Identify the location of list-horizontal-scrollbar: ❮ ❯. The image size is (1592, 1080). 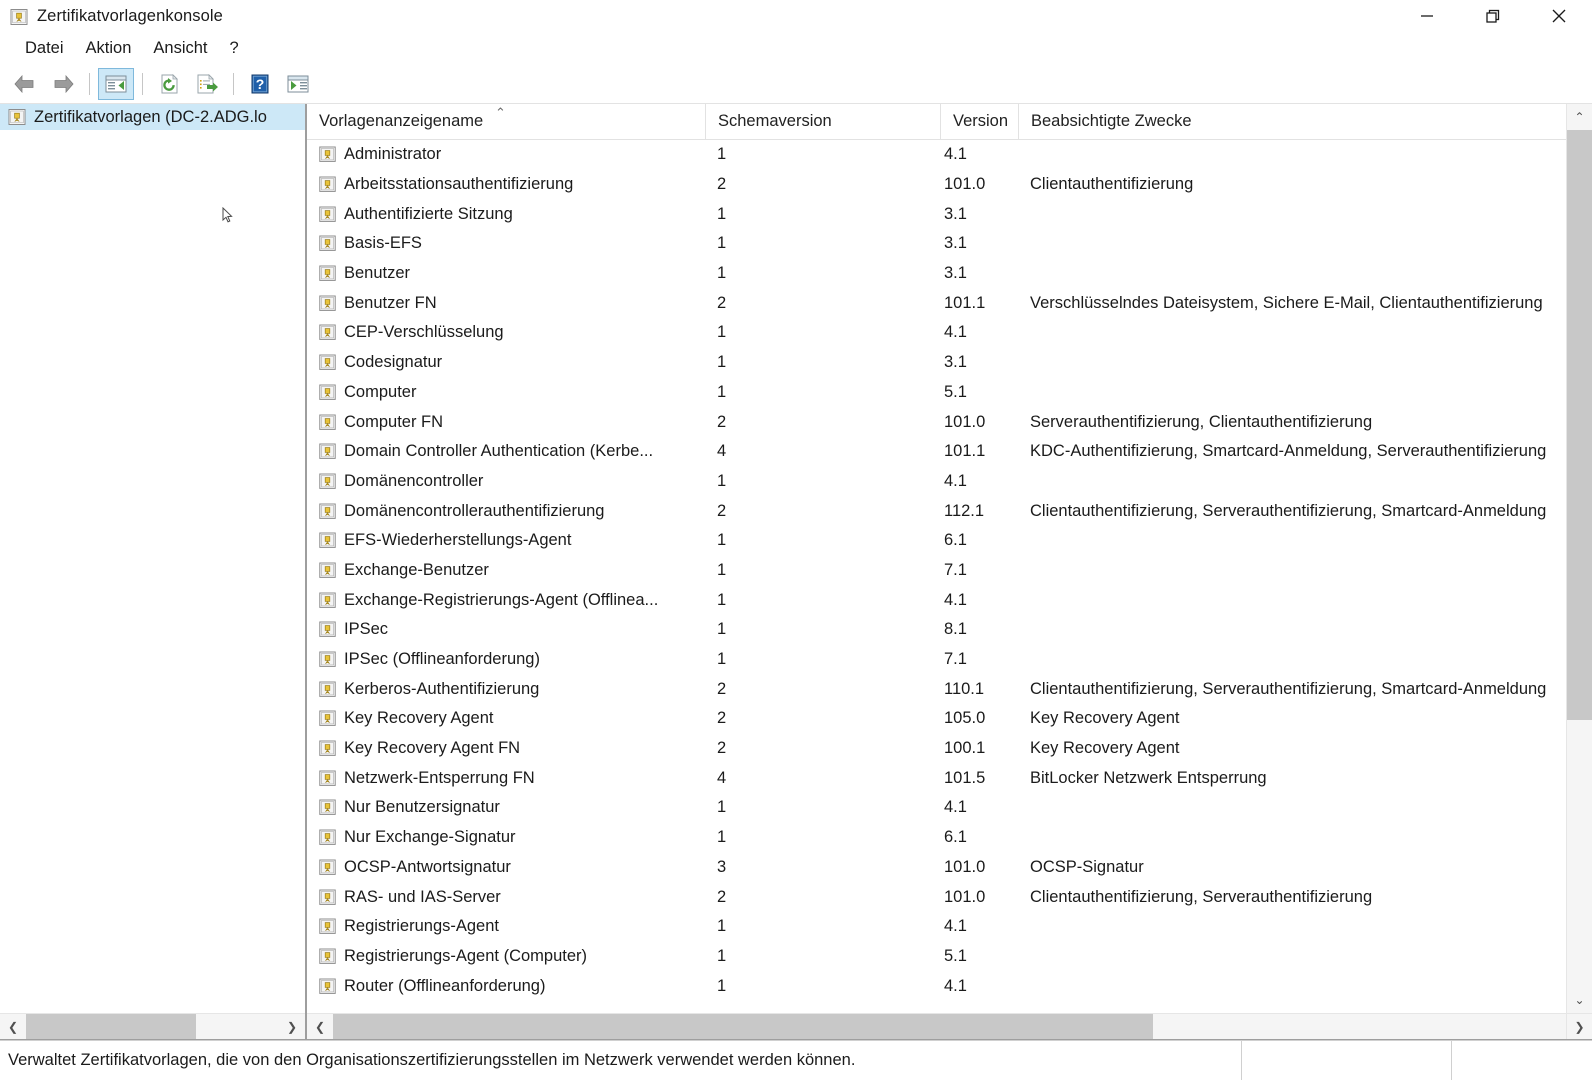
(949, 1026).